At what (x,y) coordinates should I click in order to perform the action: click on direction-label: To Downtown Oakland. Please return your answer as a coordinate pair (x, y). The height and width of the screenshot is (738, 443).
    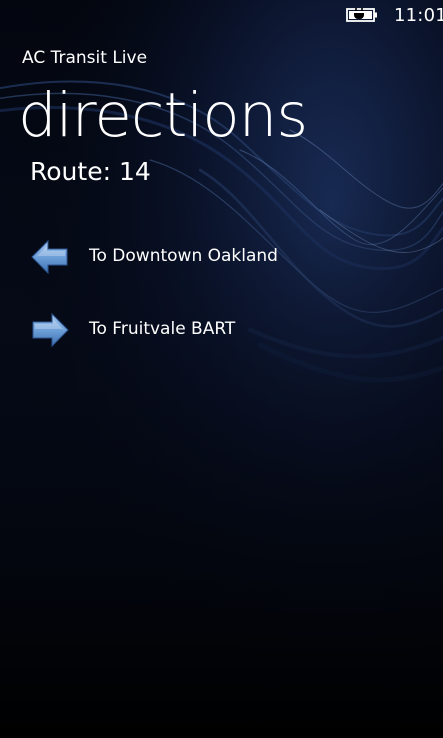
    Looking at the image, I should click on (183, 256).